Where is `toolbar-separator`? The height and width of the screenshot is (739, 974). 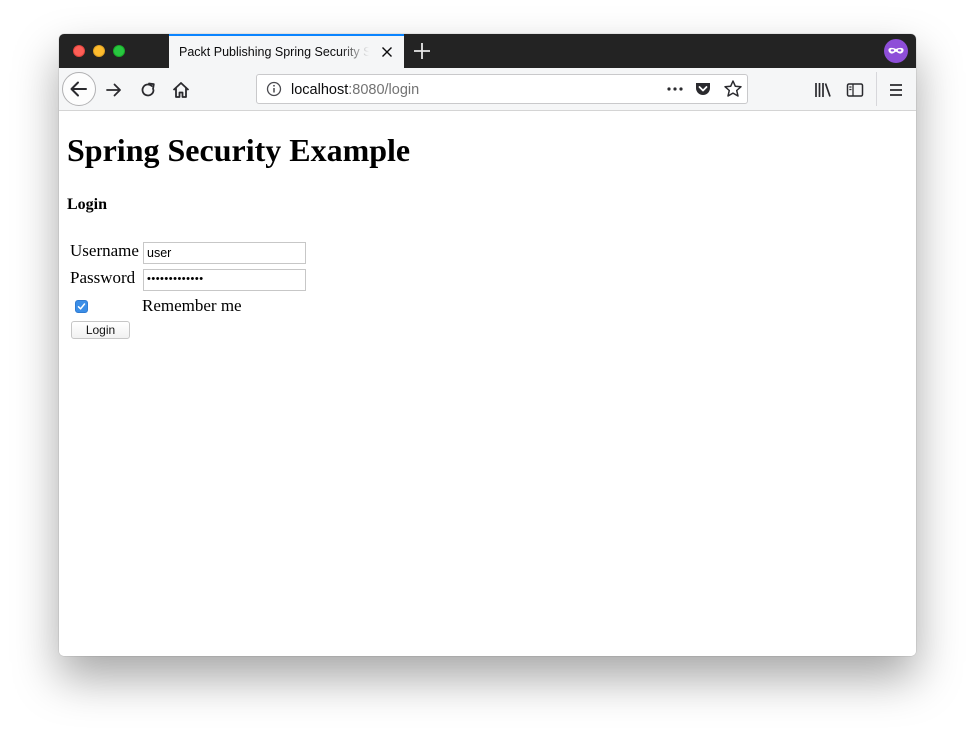 toolbar-separator is located at coordinates (876, 89).